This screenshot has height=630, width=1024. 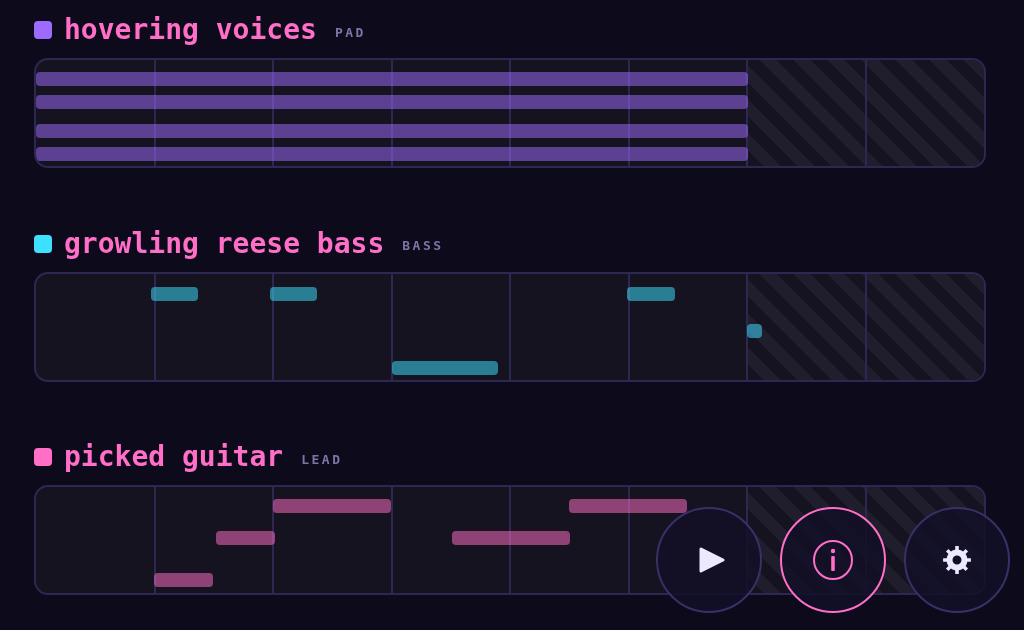 I want to click on info-icon, so click(x=833, y=560).